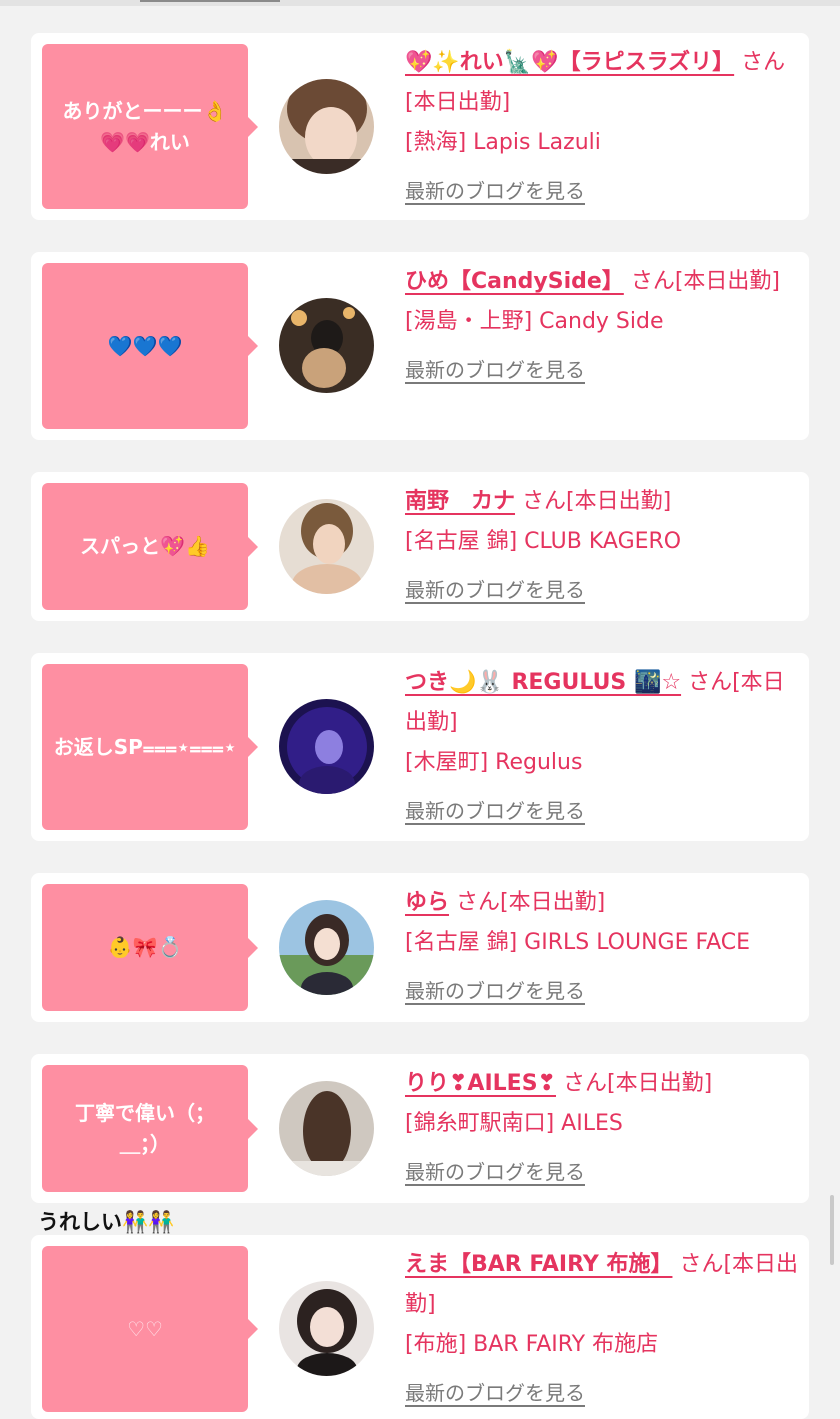  What do you see at coordinates (150, 1128) in the screenshot?
I see `message-bubble: 丁寧で偉い（； ＿；）` at bounding box center [150, 1128].